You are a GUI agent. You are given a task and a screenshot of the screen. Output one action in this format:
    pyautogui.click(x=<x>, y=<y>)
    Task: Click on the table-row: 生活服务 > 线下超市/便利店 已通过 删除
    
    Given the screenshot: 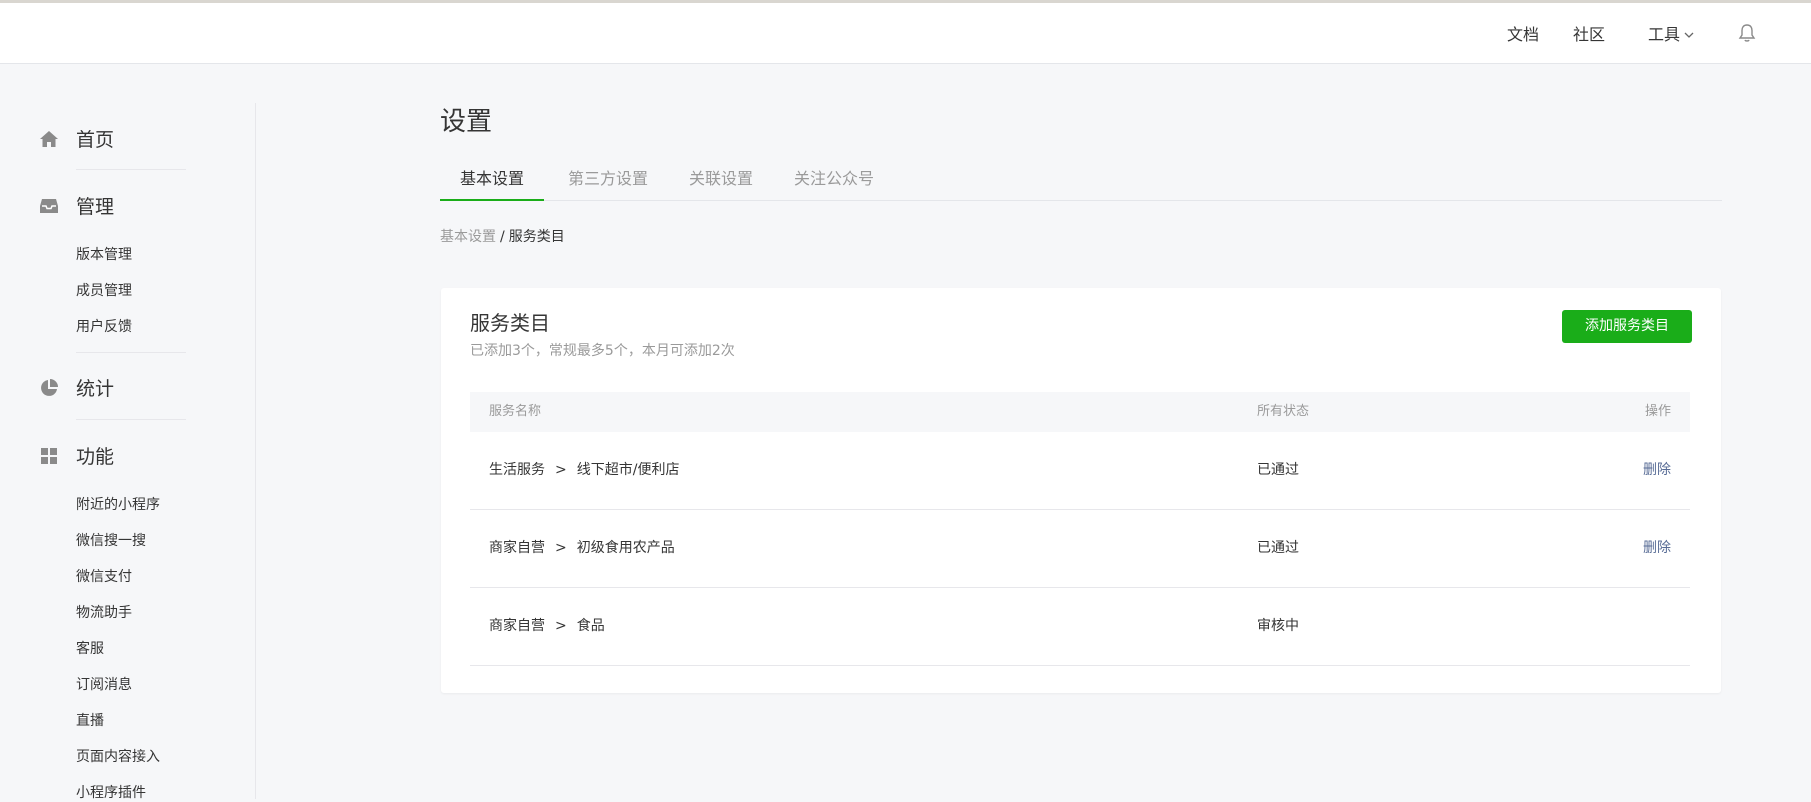 What is the action you would take?
    pyautogui.click(x=1080, y=471)
    